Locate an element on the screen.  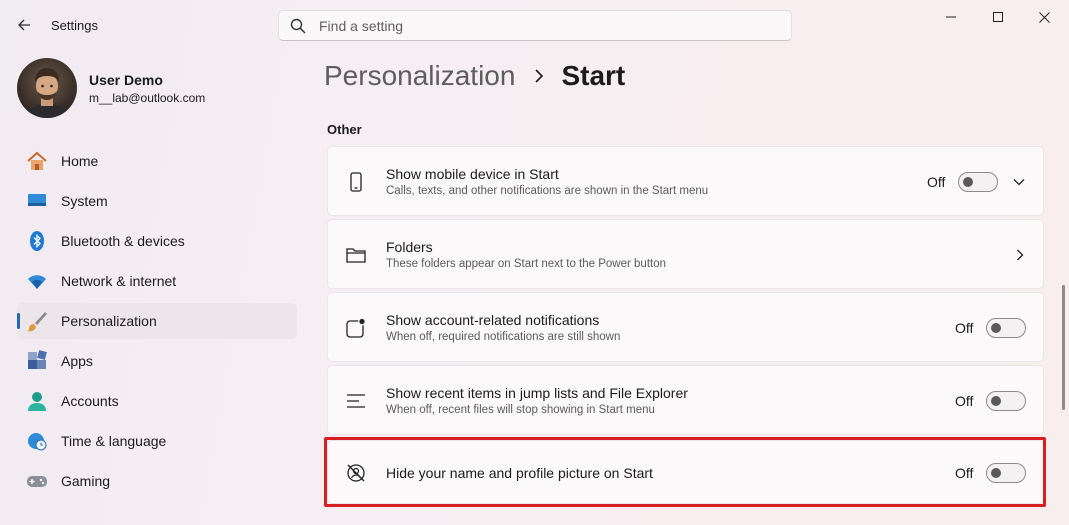
apps-icon is located at coordinates (37, 361).